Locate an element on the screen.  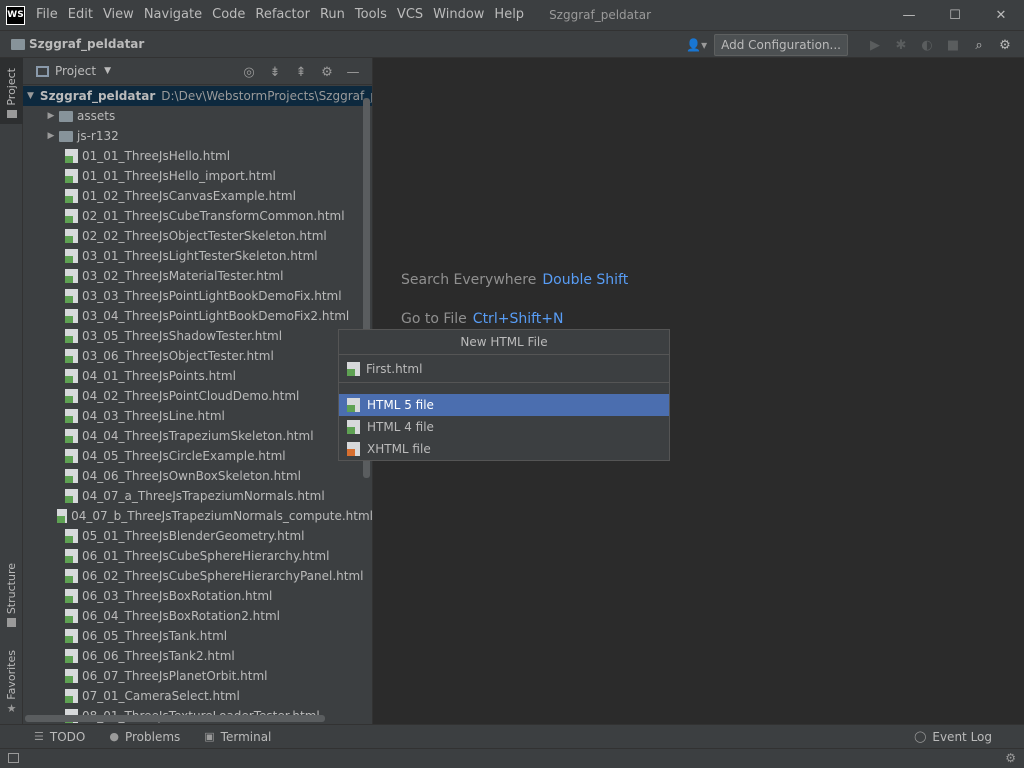
file-name: 02_01_ThreeJsCubeTransformCommon.html is located at coordinates (213, 216).